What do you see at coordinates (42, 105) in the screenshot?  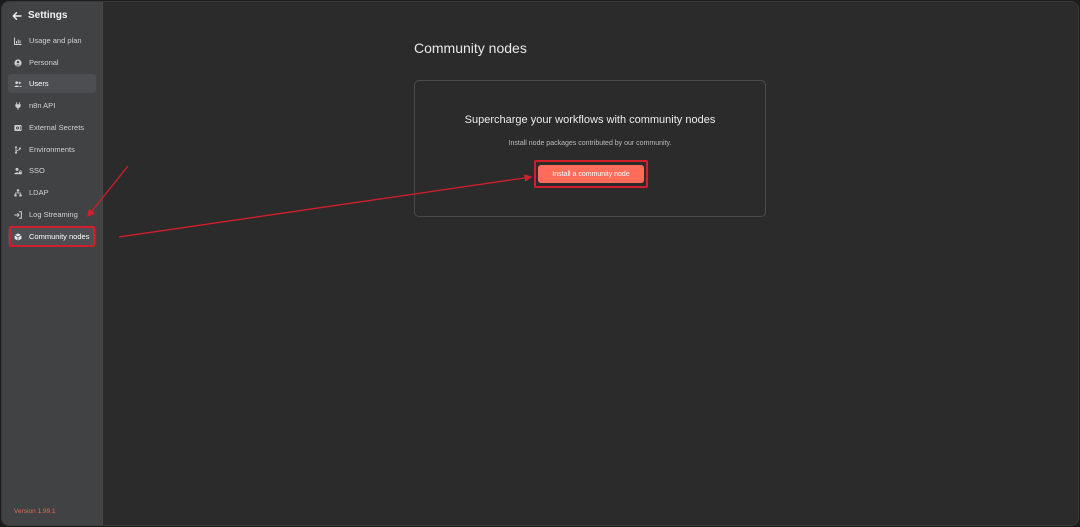 I see `sidebar-item-label: n8n API` at bounding box center [42, 105].